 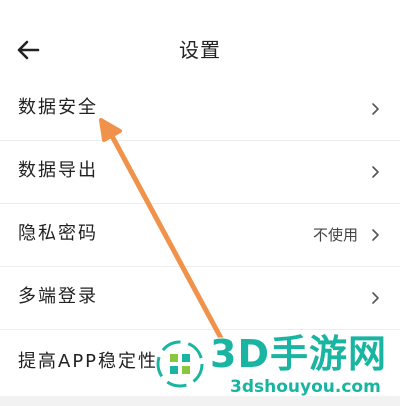 What do you see at coordinates (305, 387) in the screenshot?
I see `watermark-url: 3dshouyou.com` at bounding box center [305, 387].